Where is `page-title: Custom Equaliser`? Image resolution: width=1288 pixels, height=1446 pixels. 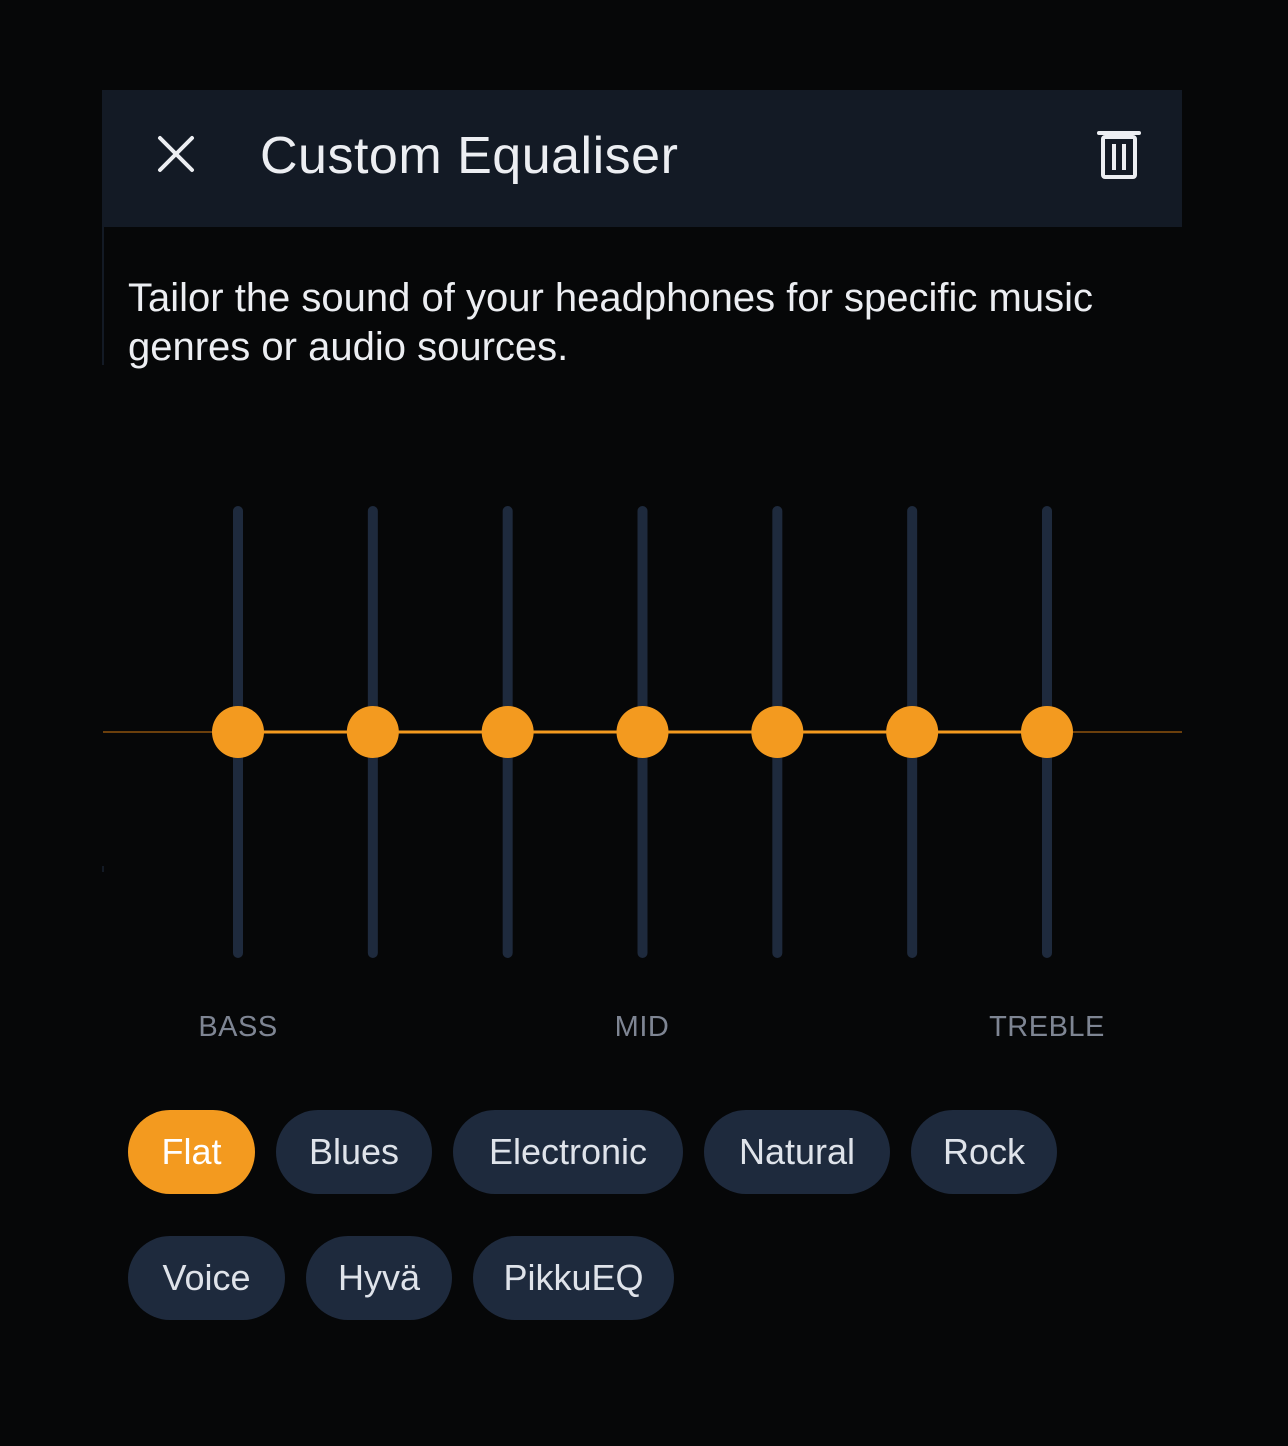
page-title: Custom Equaliser is located at coordinates (469, 156).